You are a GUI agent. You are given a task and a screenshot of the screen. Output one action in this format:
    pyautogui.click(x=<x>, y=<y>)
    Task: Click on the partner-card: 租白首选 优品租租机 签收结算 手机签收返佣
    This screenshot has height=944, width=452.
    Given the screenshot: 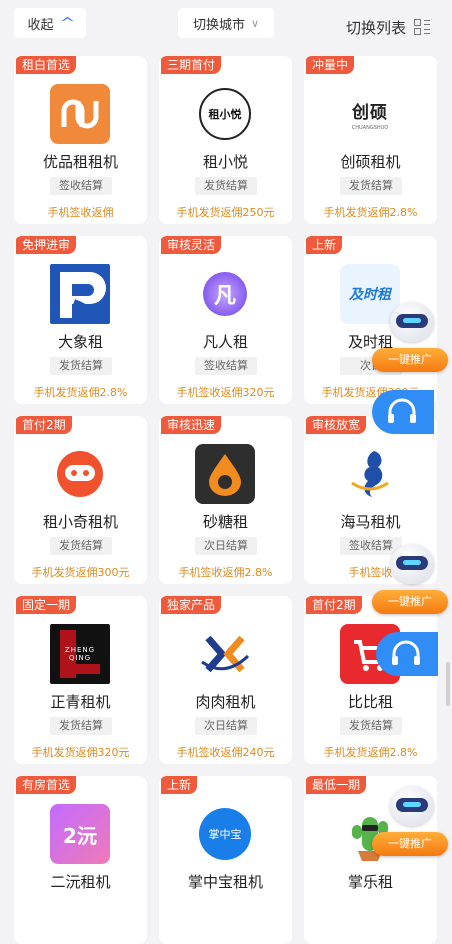 What is the action you would take?
    pyautogui.click(x=80, y=140)
    